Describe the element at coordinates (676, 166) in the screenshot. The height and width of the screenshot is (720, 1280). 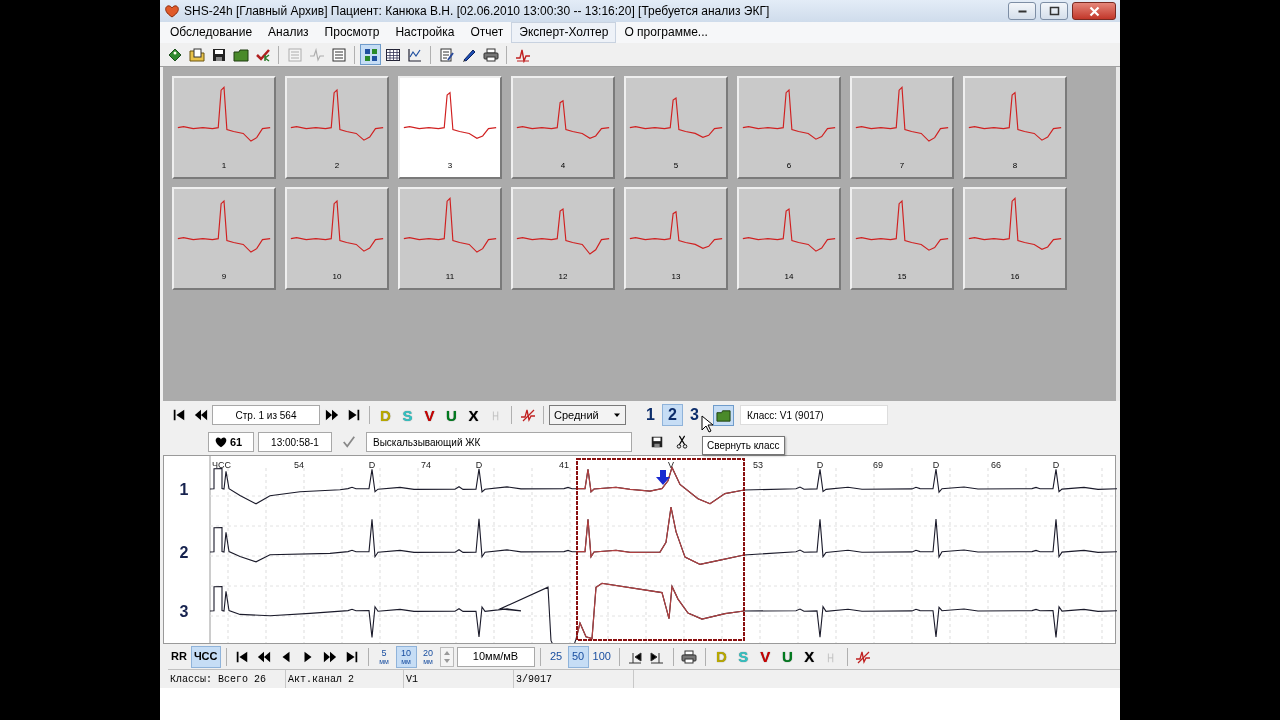
I see `template-number: 5` at that location.